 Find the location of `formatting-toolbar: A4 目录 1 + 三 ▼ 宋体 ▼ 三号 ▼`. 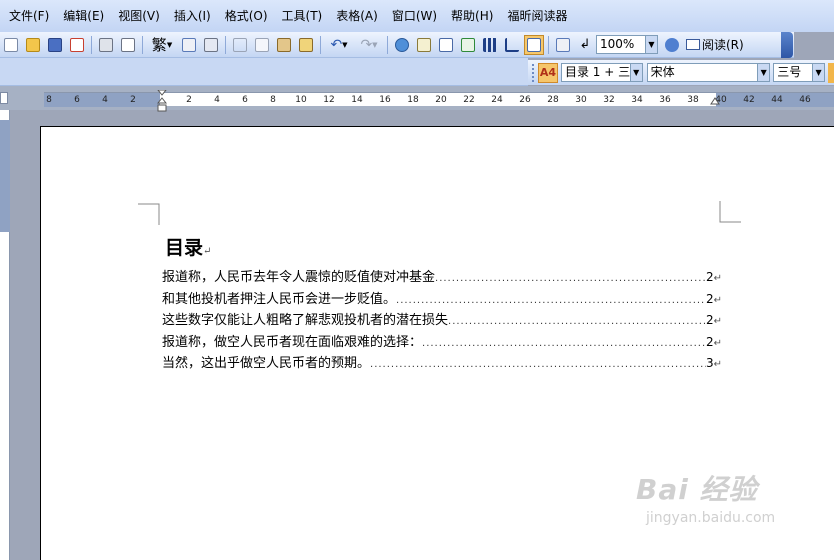

formatting-toolbar: A4 目录 1 + 三 ▼ 宋体 ▼ 三号 ▼ is located at coordinates (681, 72).